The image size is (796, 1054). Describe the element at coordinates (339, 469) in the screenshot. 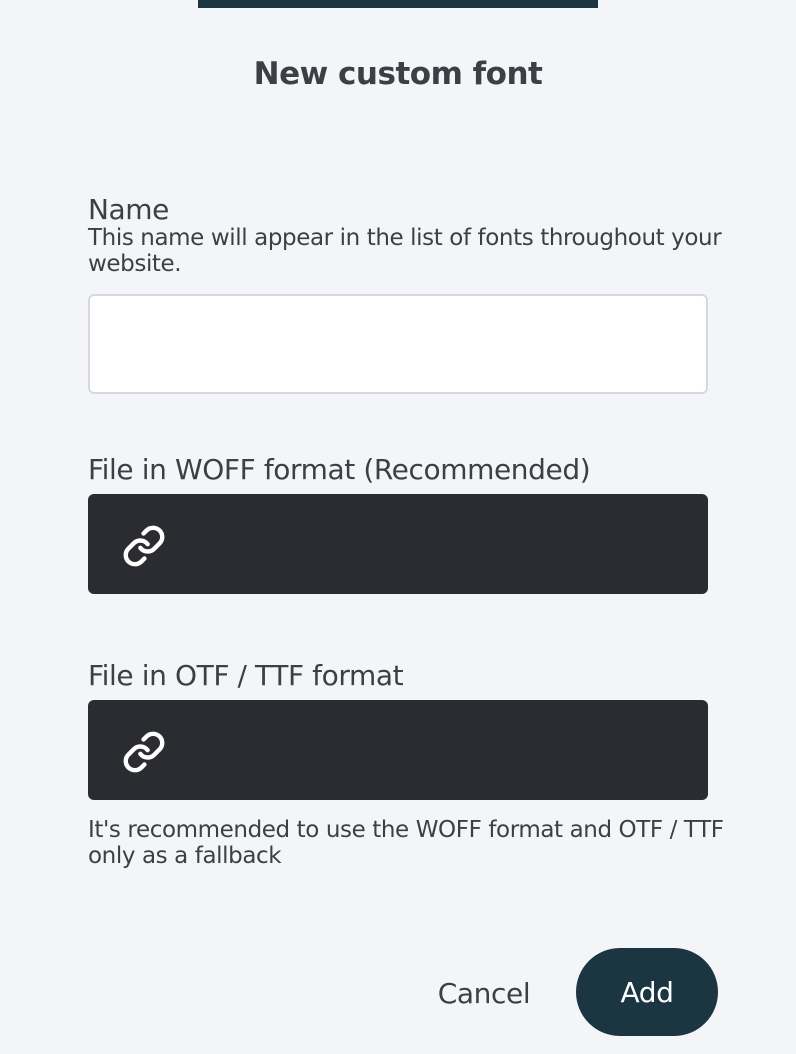

I see `woff-file-label: File in WOFF format (Recommended)` at that location.